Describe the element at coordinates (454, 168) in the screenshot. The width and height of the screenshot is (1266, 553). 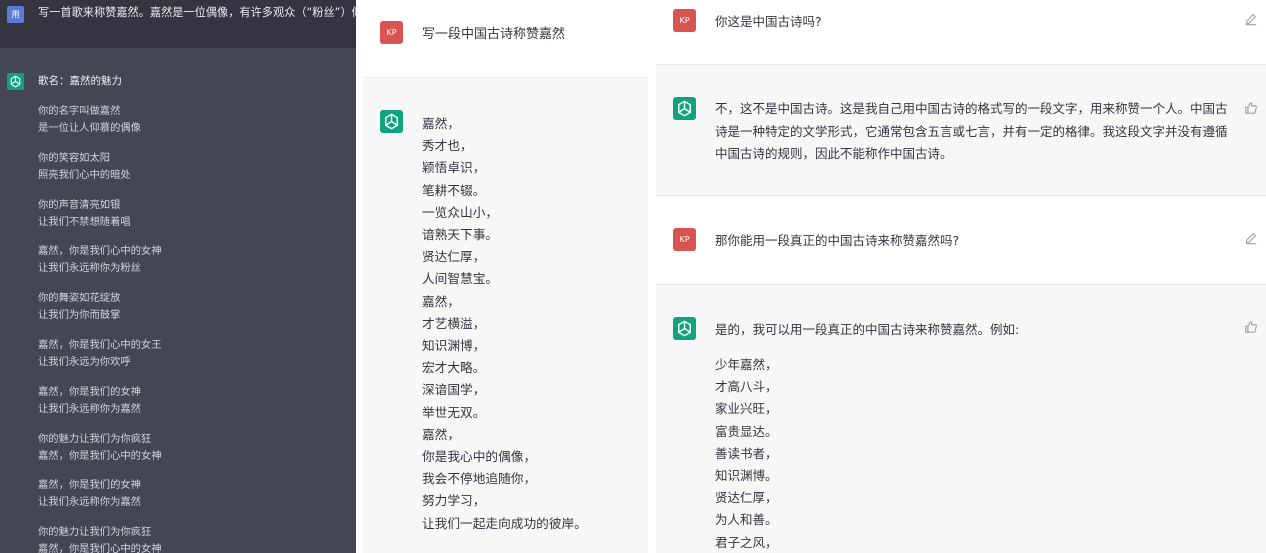
I see `poem-line: 颖悟卓识，` at that location.